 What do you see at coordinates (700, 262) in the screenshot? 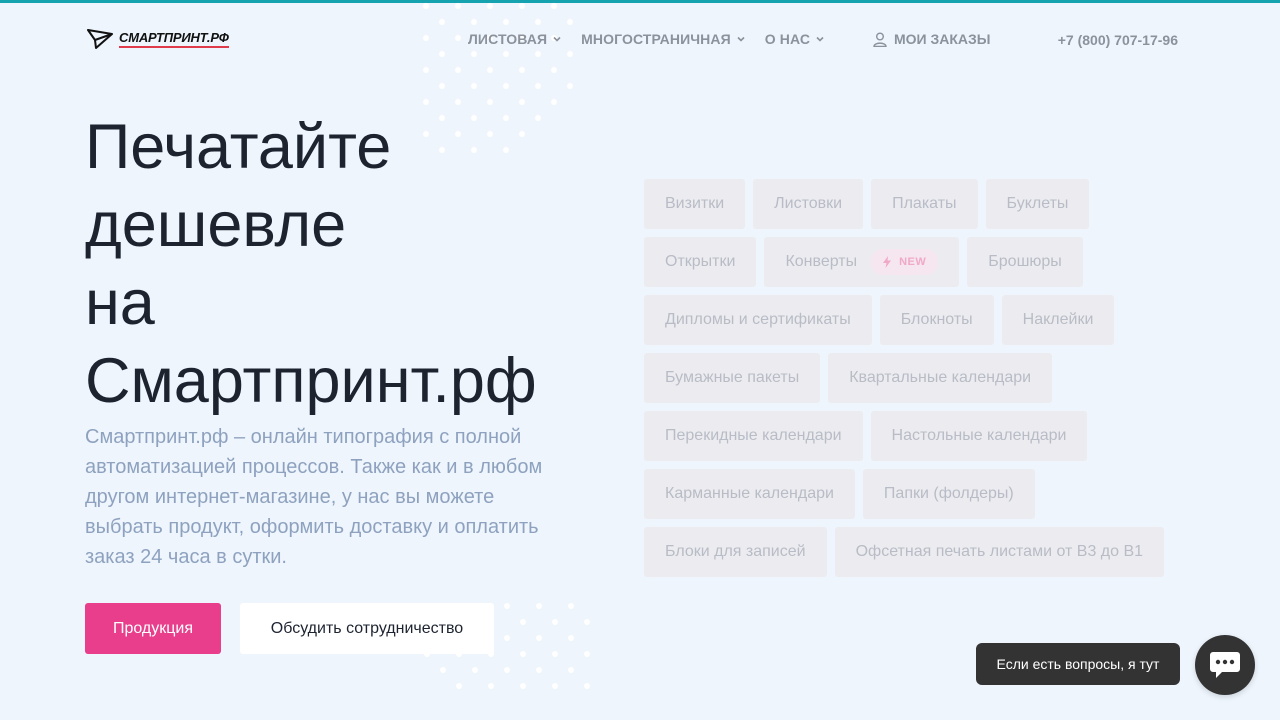
I see `product-tag: Открытки` at bounding box center [700, 262].